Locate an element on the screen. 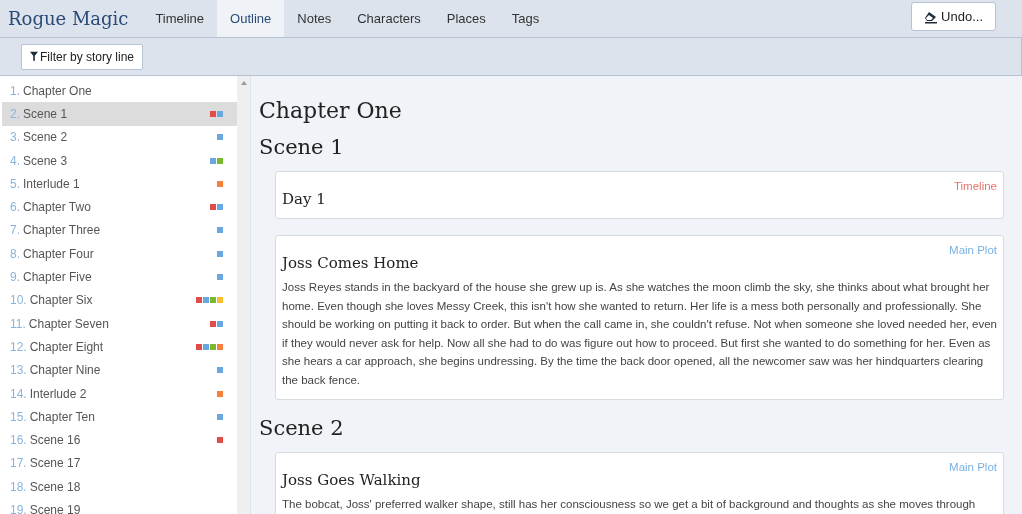  outline-item: 6. Chapter Two is located at coordinates (119, 207).